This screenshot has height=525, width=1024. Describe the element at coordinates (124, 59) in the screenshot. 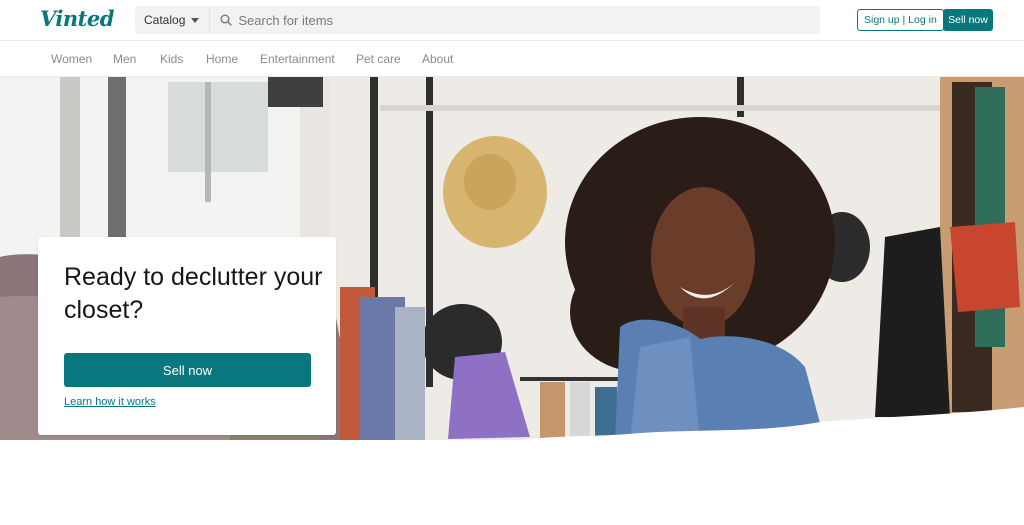

I see `nav-item-men: Men` at that location.